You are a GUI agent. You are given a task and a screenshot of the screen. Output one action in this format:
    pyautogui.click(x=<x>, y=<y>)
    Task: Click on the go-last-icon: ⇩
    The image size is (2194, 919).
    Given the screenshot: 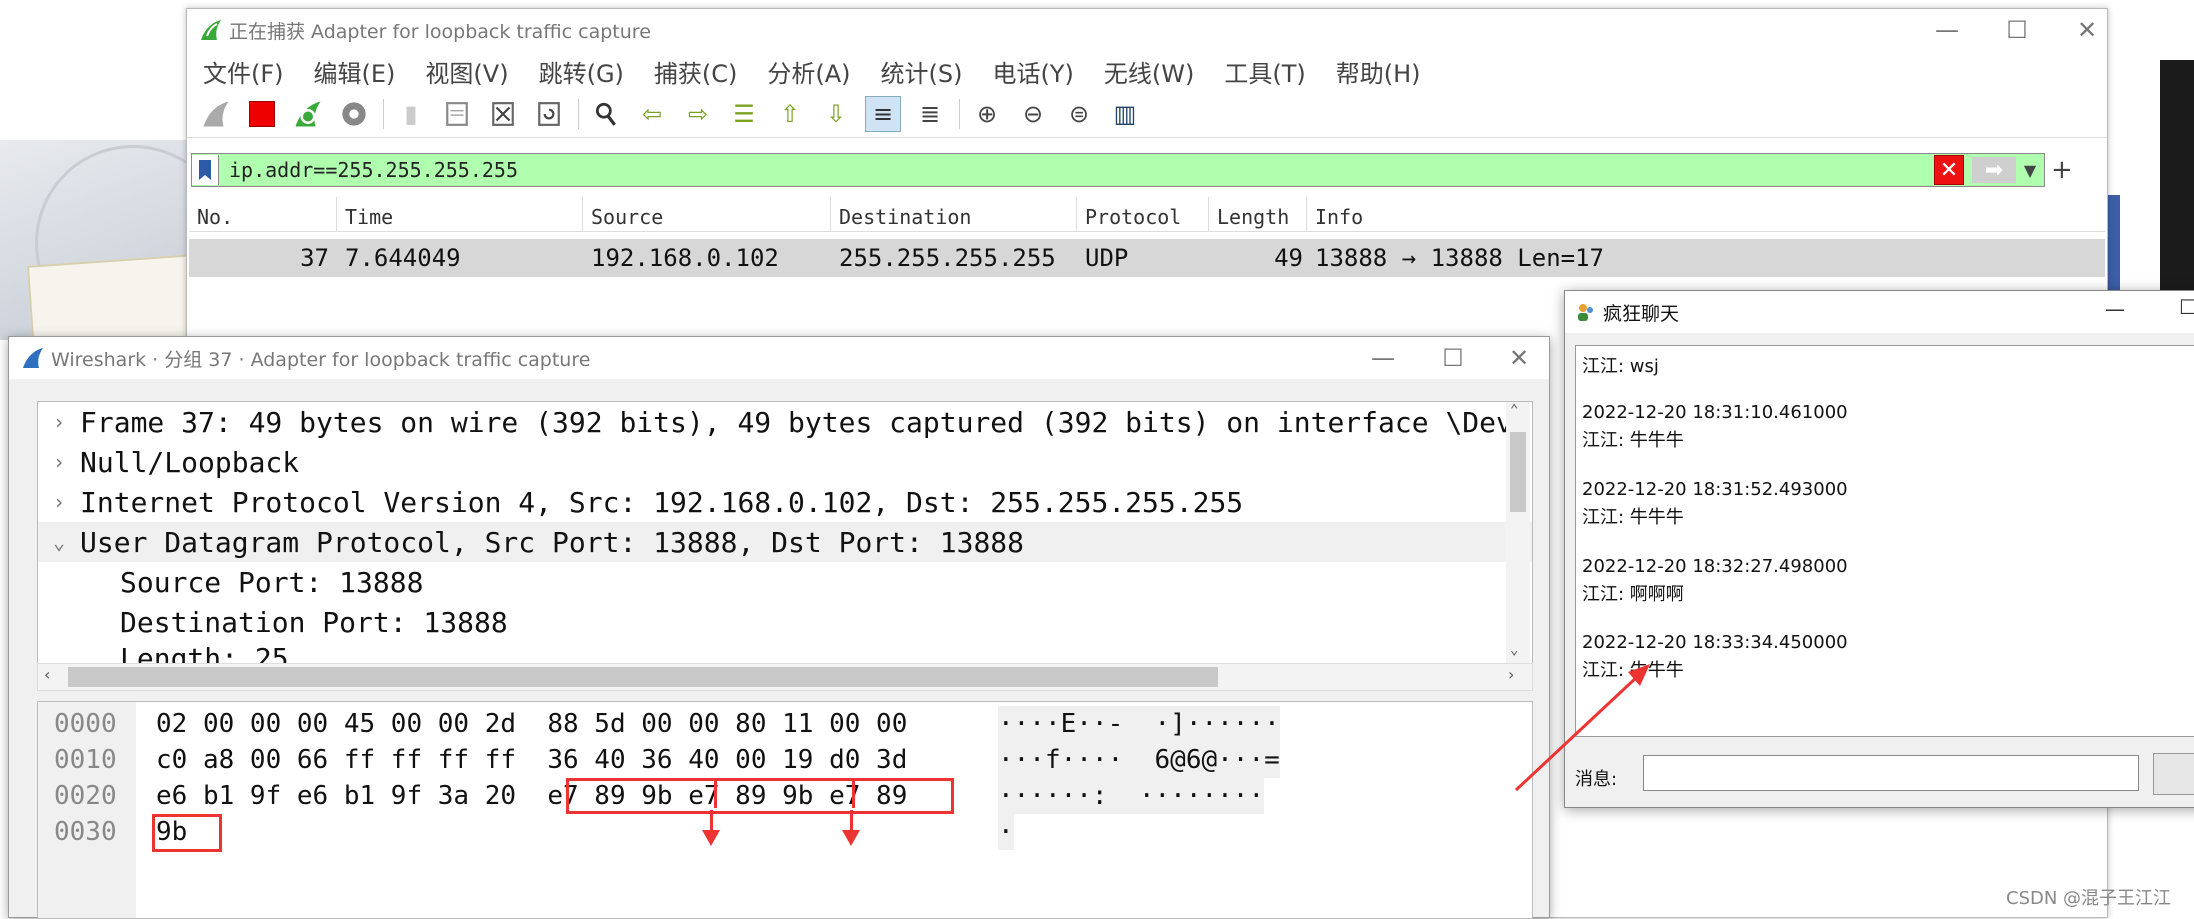 What is the action you would take?
    pyautogui.click(x=836, y=114)
    